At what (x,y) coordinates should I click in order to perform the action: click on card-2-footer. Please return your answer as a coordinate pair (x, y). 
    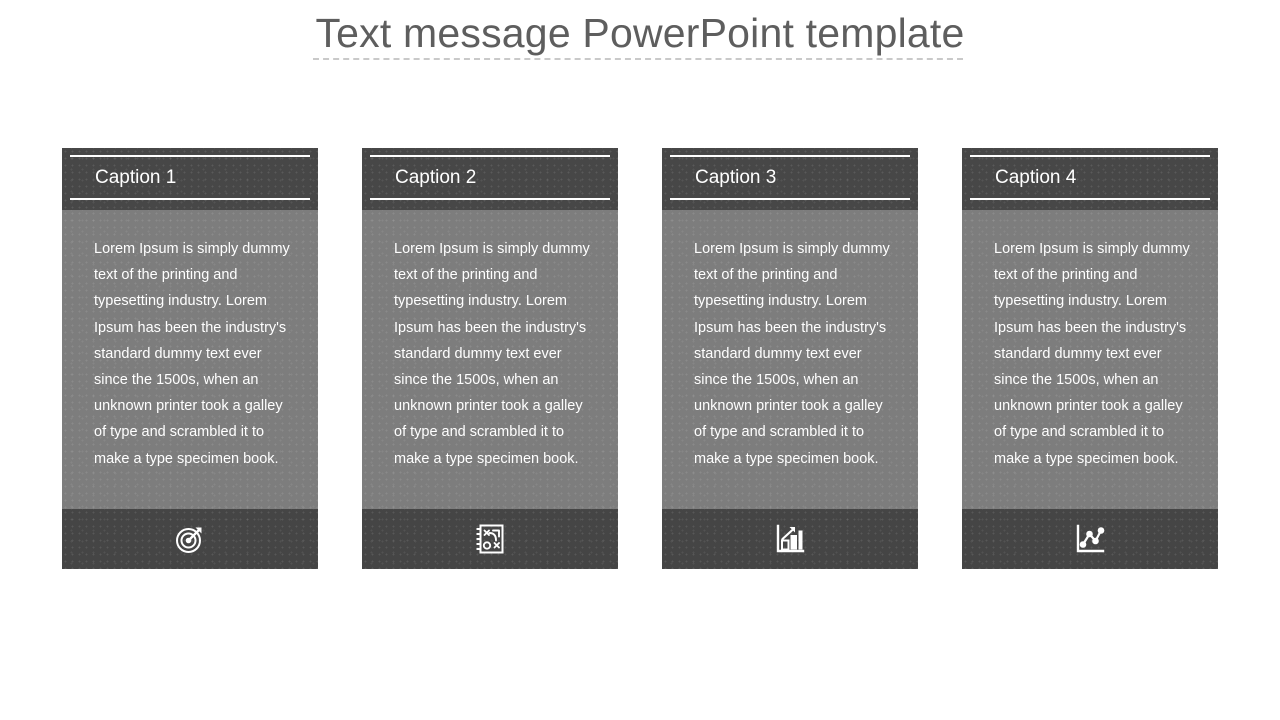
    Looking at the image, I should click on (490, 539).